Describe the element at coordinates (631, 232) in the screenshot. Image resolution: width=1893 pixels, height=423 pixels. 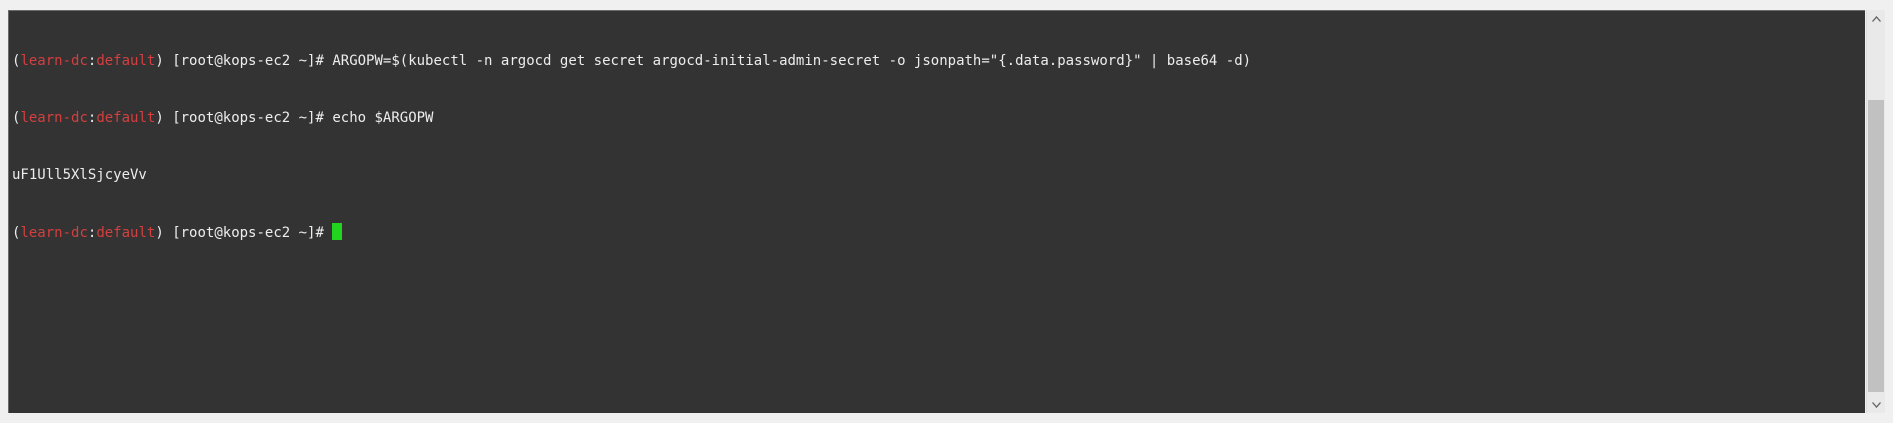
I see `terminal-line-4: (learn-dc:default) [root@kops-ec2 ~]#` at that location.